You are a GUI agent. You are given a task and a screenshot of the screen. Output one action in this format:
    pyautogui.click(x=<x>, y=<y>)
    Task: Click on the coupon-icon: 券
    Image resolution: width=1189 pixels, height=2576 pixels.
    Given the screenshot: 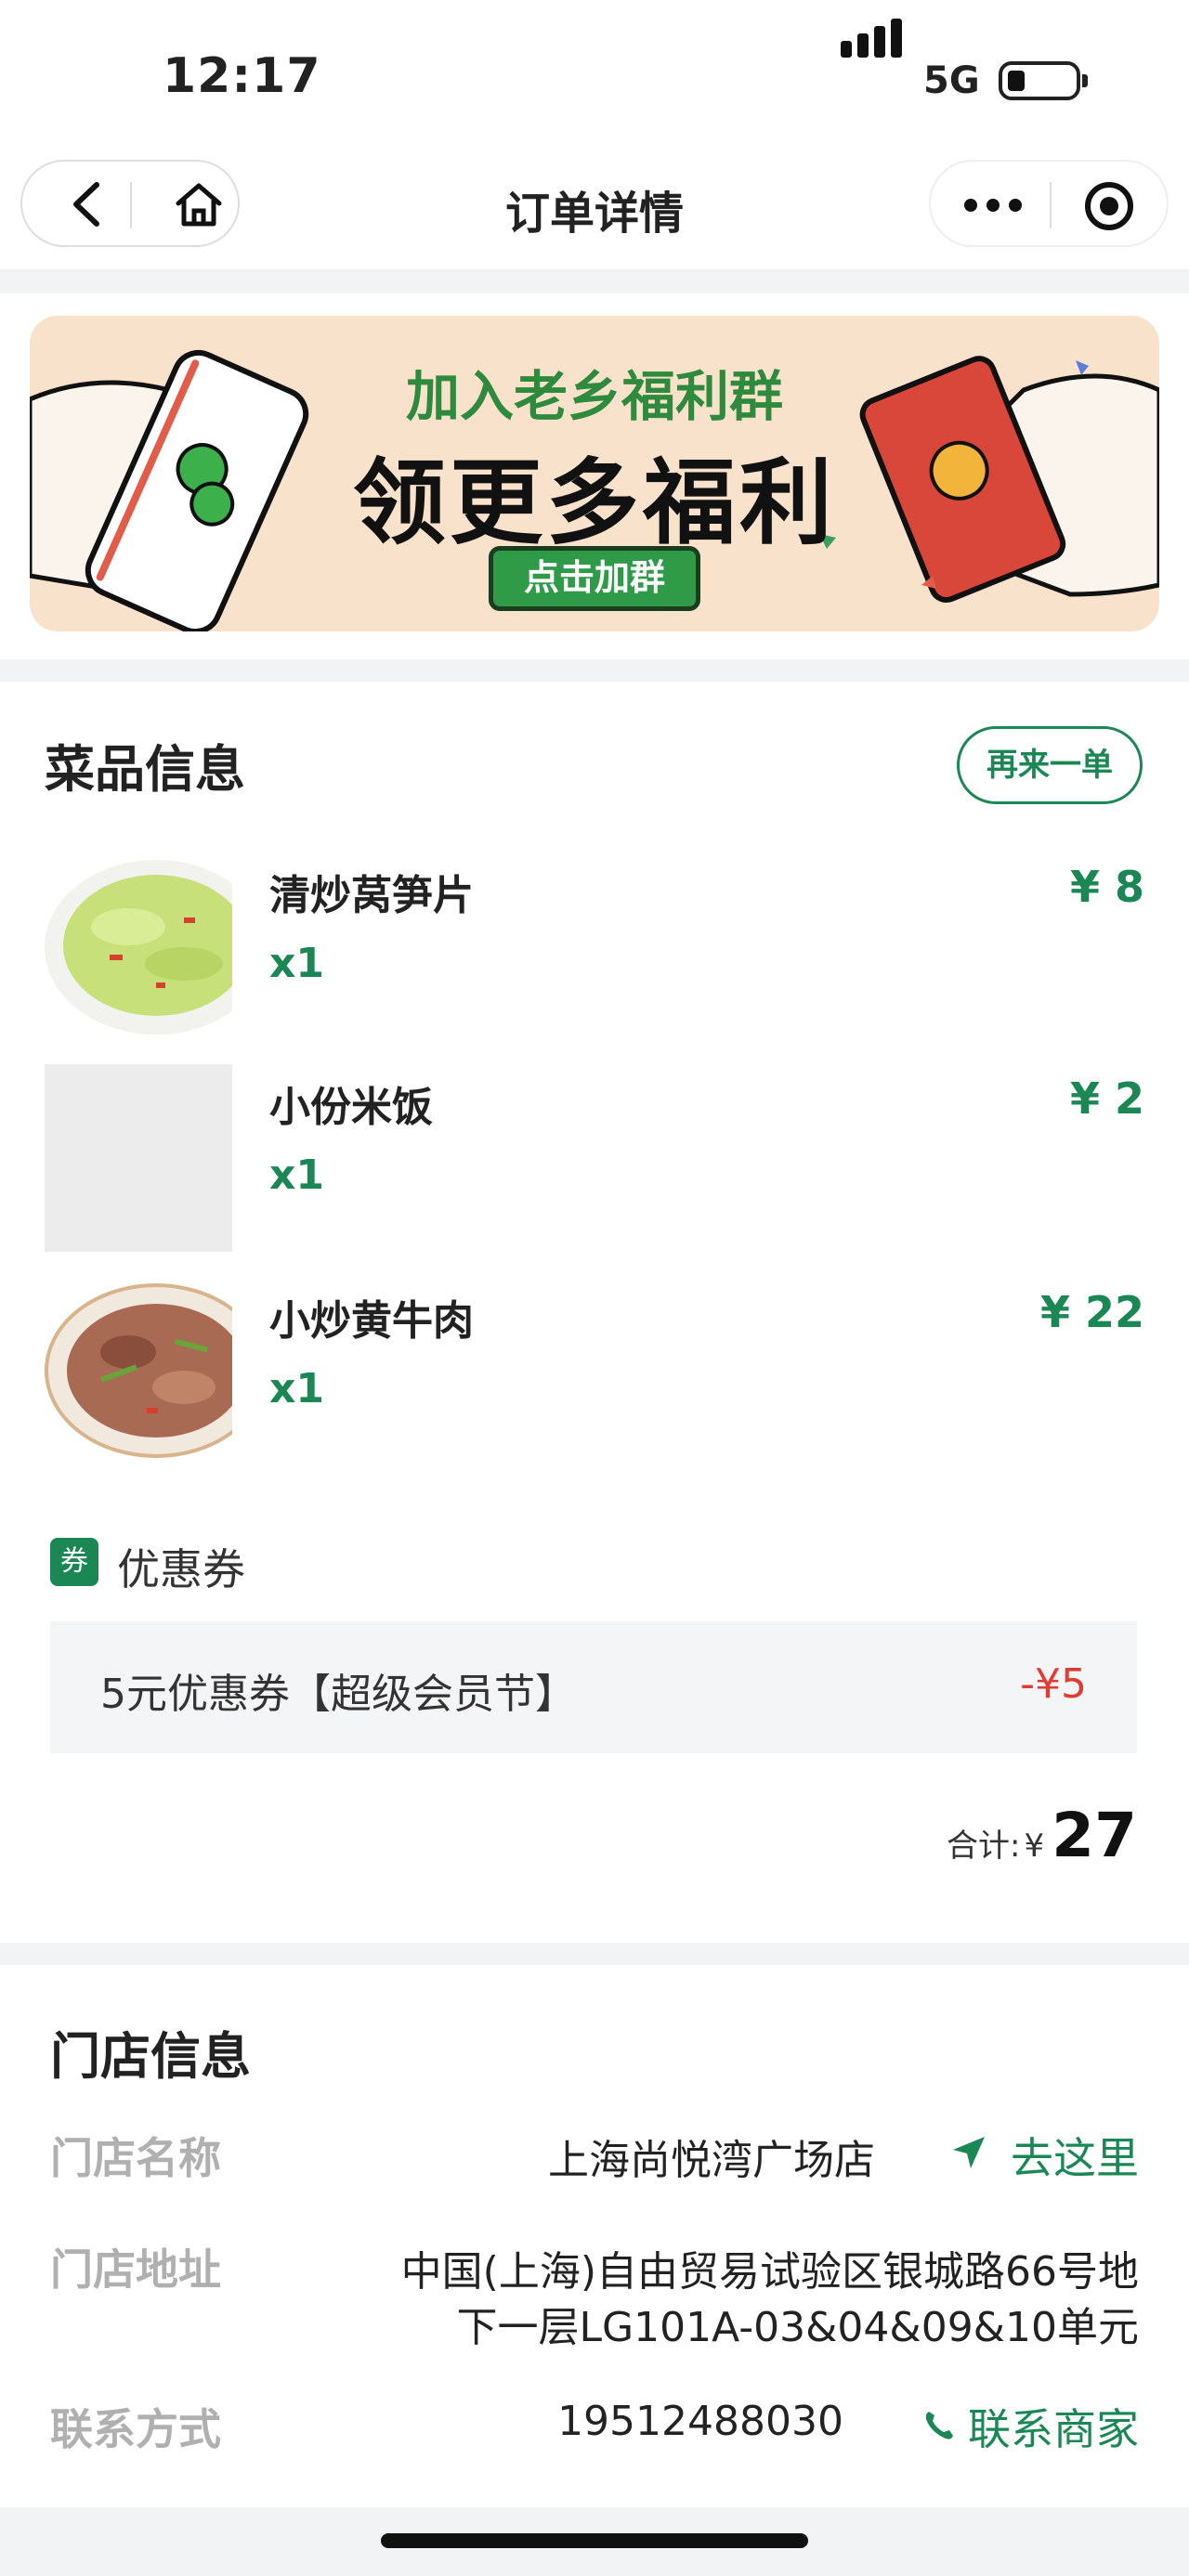 What is the action you would take?
    pyautogui.click(x=74, y=1562)
    